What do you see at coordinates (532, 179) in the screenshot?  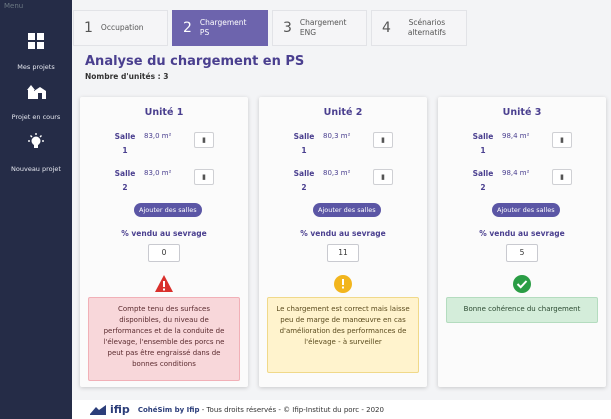 I see `salle-row: Salle 2 98,4 m² ▮` at bounding box center [532, 179].